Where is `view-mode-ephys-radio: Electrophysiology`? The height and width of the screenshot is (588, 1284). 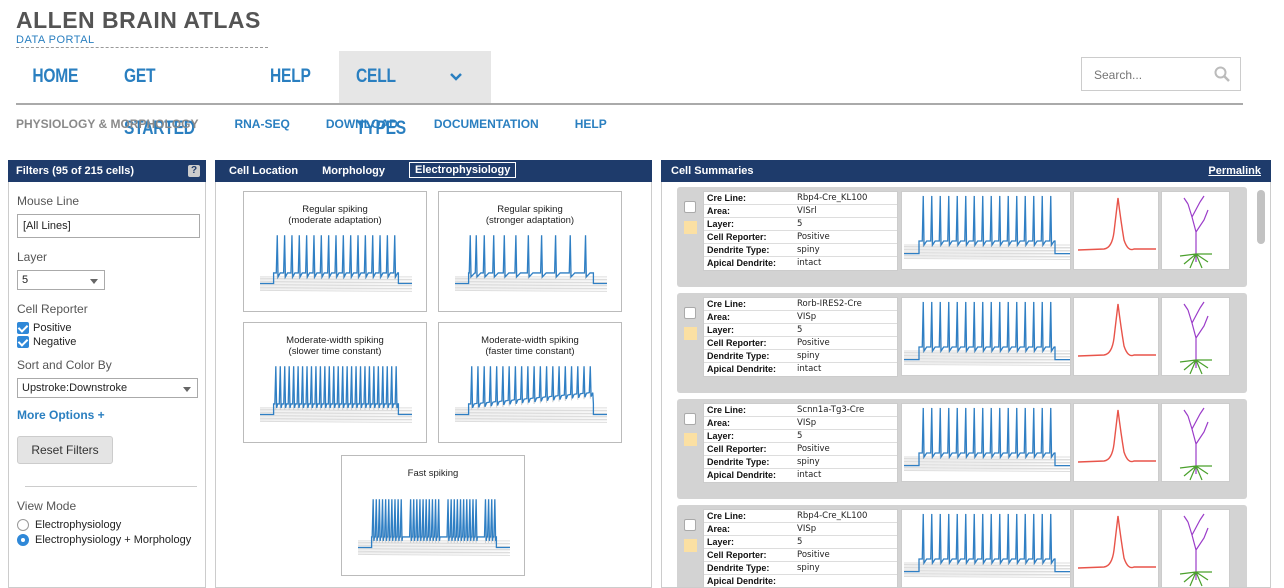 view-mode-ephys-radio: Electrophysiology is located at coordinates (107, 525).